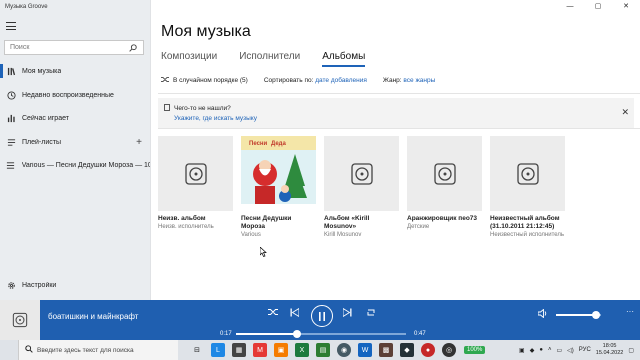 Image resolution: width=640 pixels, height=360 pixels. I want to click on app-grid-icon: ▦, so click(239, 350).